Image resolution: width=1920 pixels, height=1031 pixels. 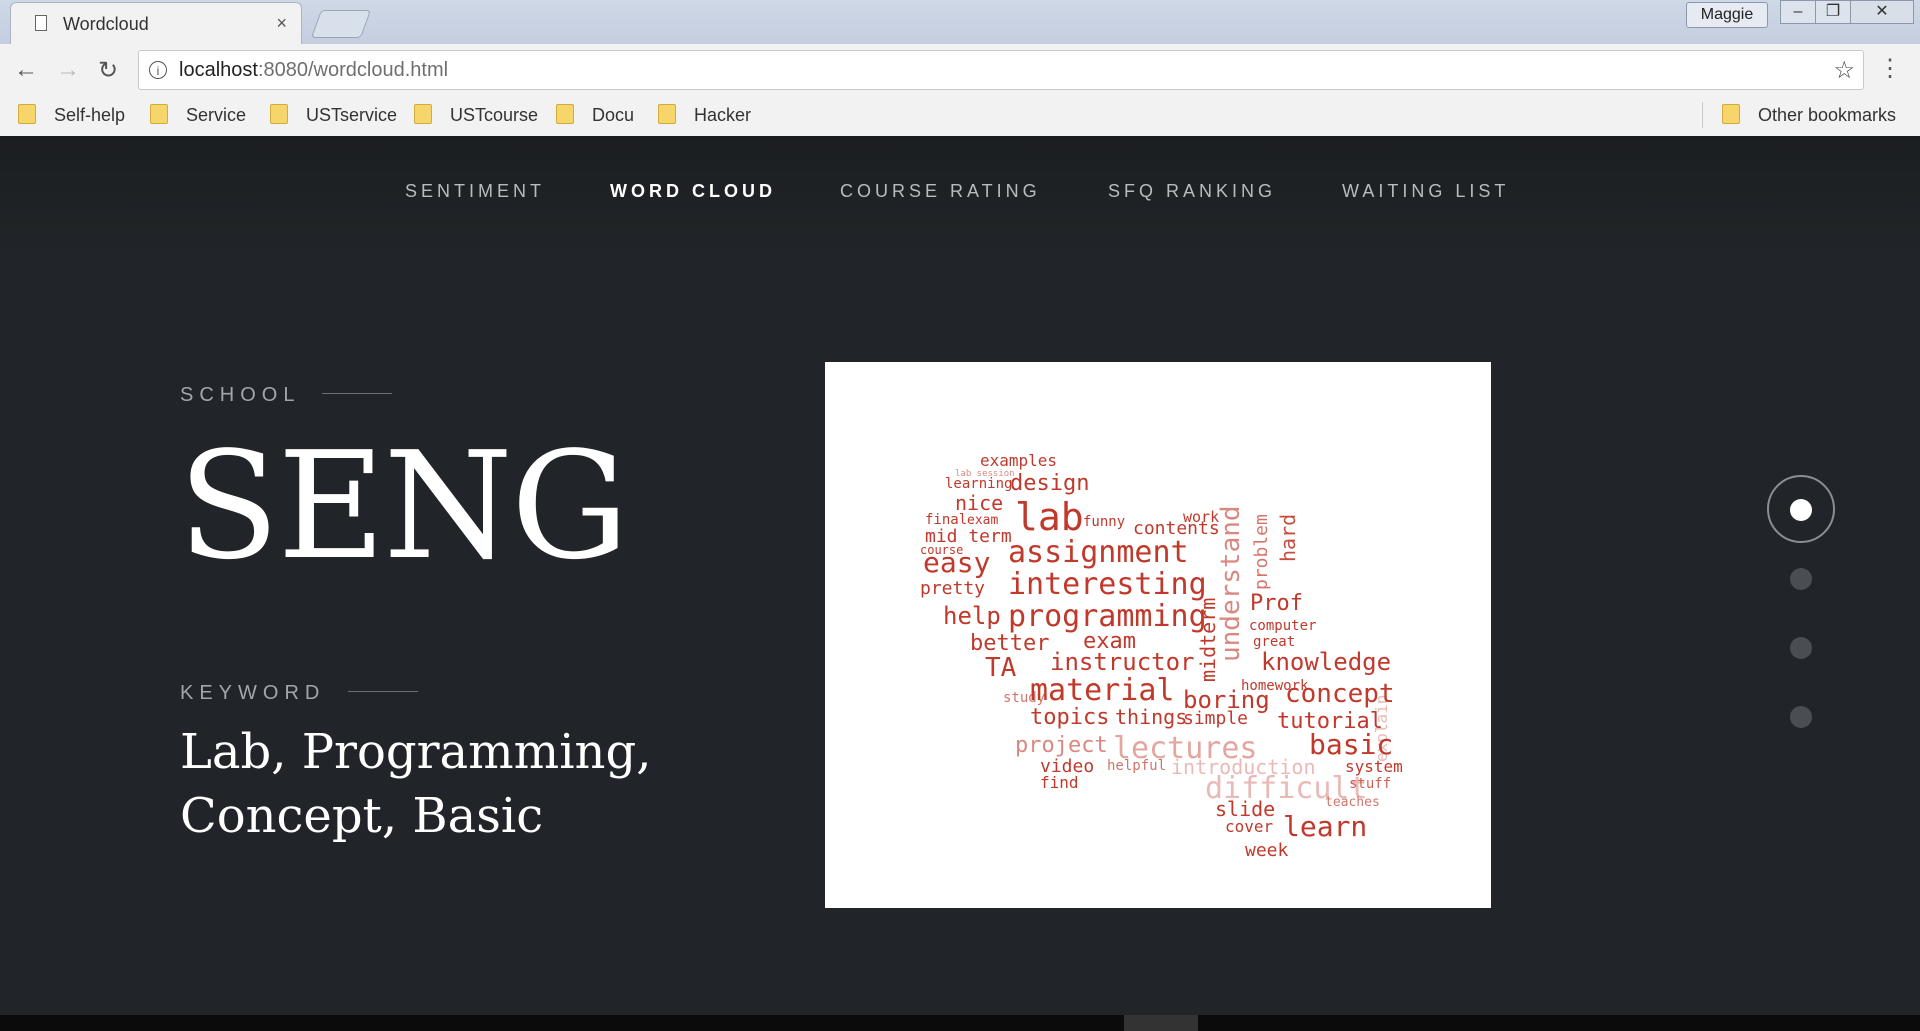 What do you see at coordinates (1192, 191) in the screenshot?
I see `nav-sfq-ranking: SFQ RANKING` at bounding box center [1192, 191].